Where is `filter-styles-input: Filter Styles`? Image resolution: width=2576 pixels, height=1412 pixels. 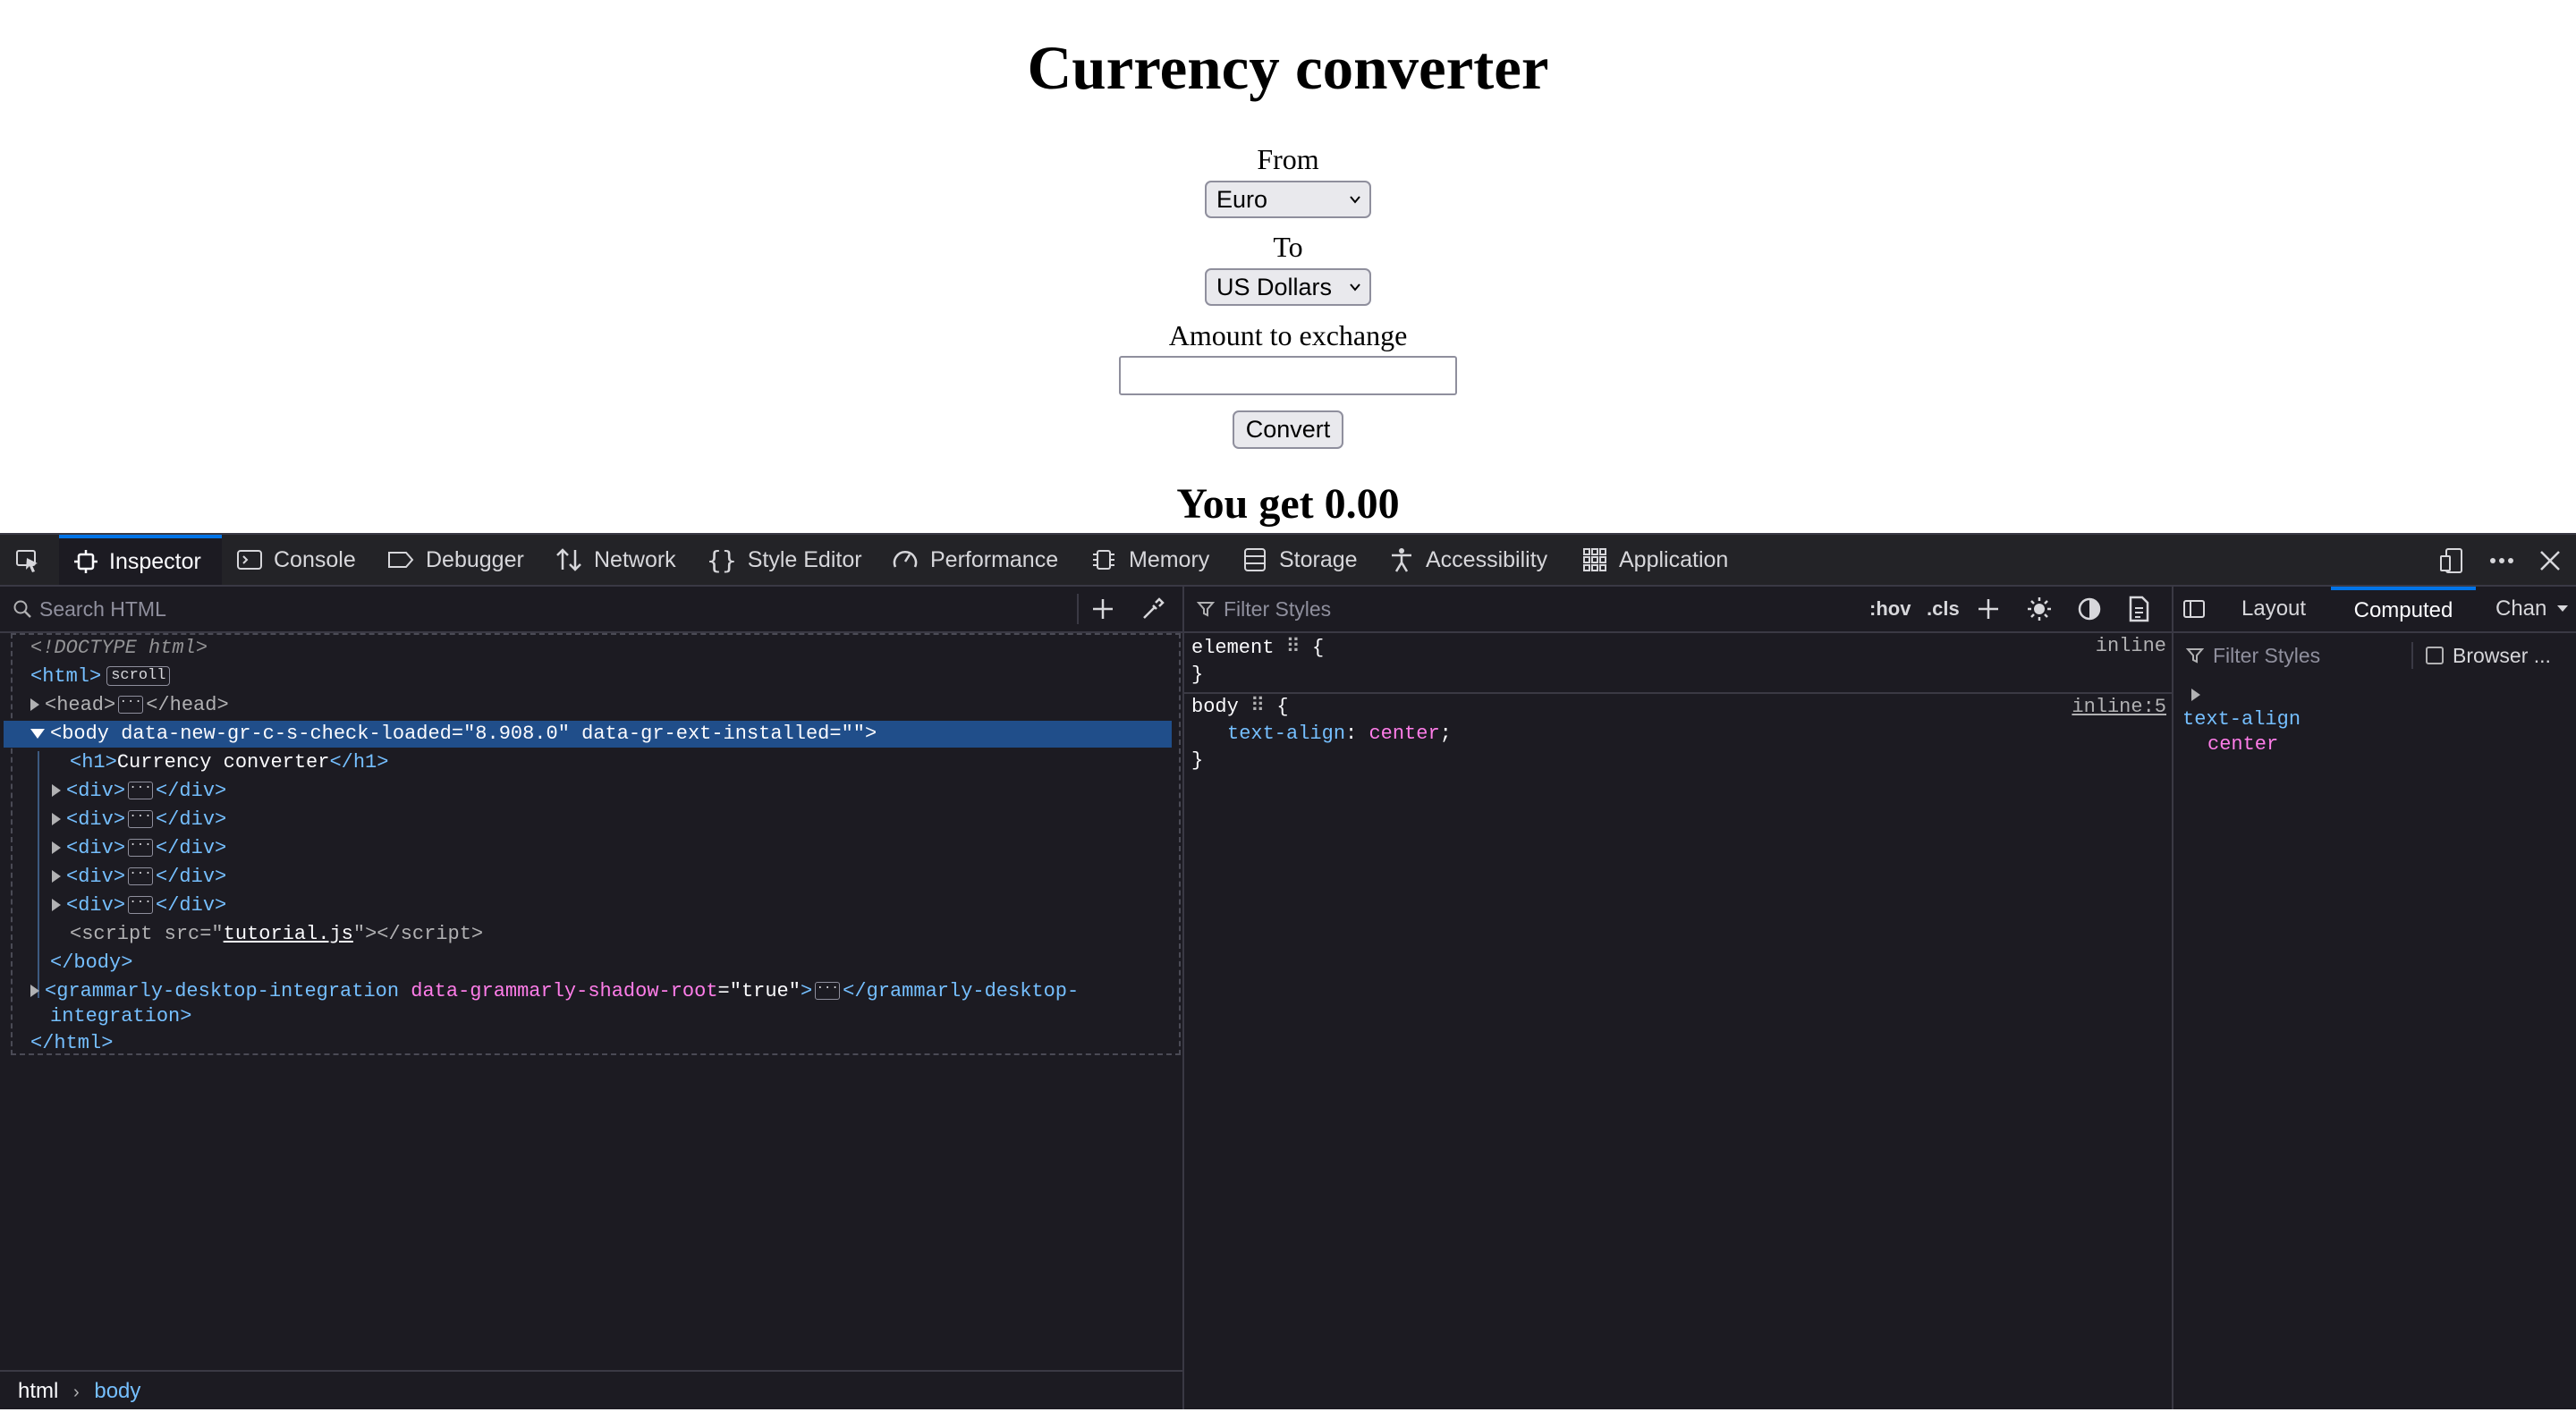
filter-styles-input: Filter Styles is located at coordinates (1277, 609).